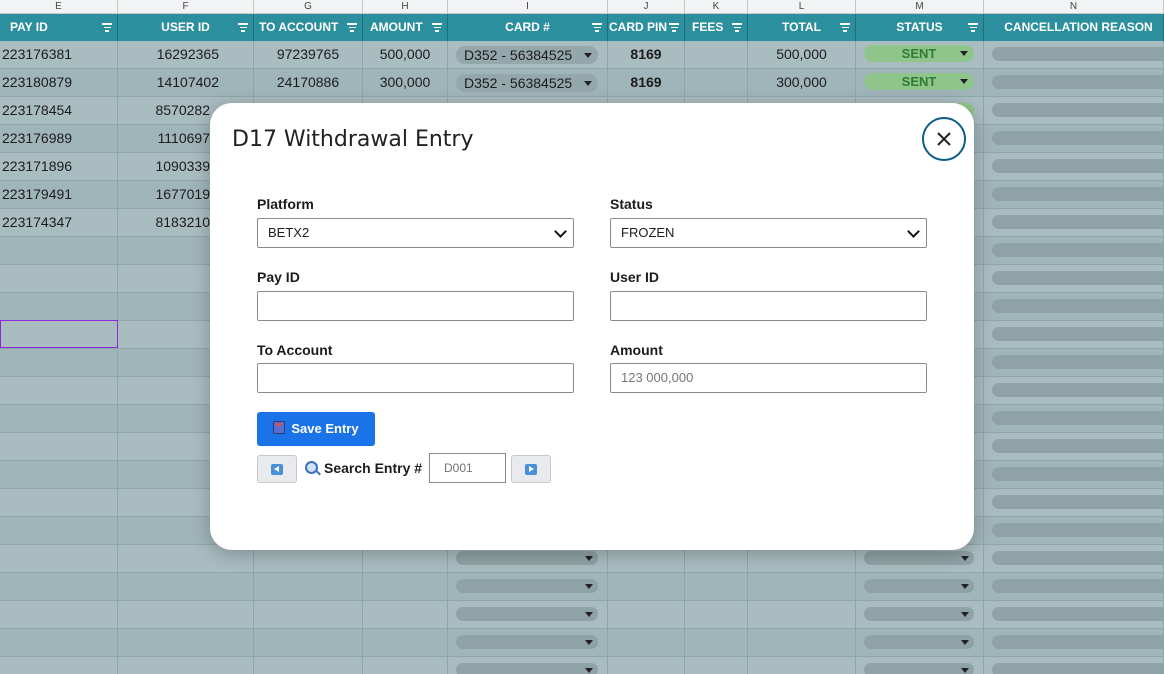  What do you see at coordinates (802, 6) in the screenshot?
I see `column-letter: L` at bounding box center [802, 6].